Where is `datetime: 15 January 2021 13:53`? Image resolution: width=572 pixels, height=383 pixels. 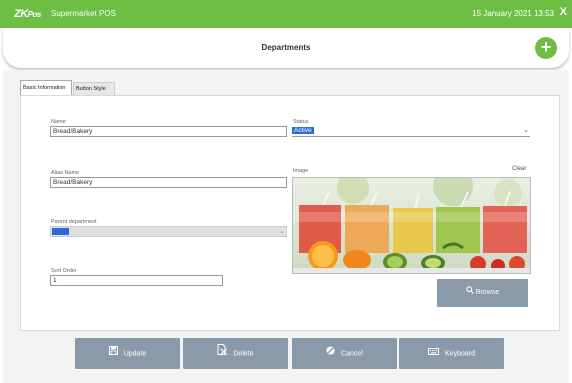 datetime: 15 January 2021 13:53 is located at coordinates (513, 13).